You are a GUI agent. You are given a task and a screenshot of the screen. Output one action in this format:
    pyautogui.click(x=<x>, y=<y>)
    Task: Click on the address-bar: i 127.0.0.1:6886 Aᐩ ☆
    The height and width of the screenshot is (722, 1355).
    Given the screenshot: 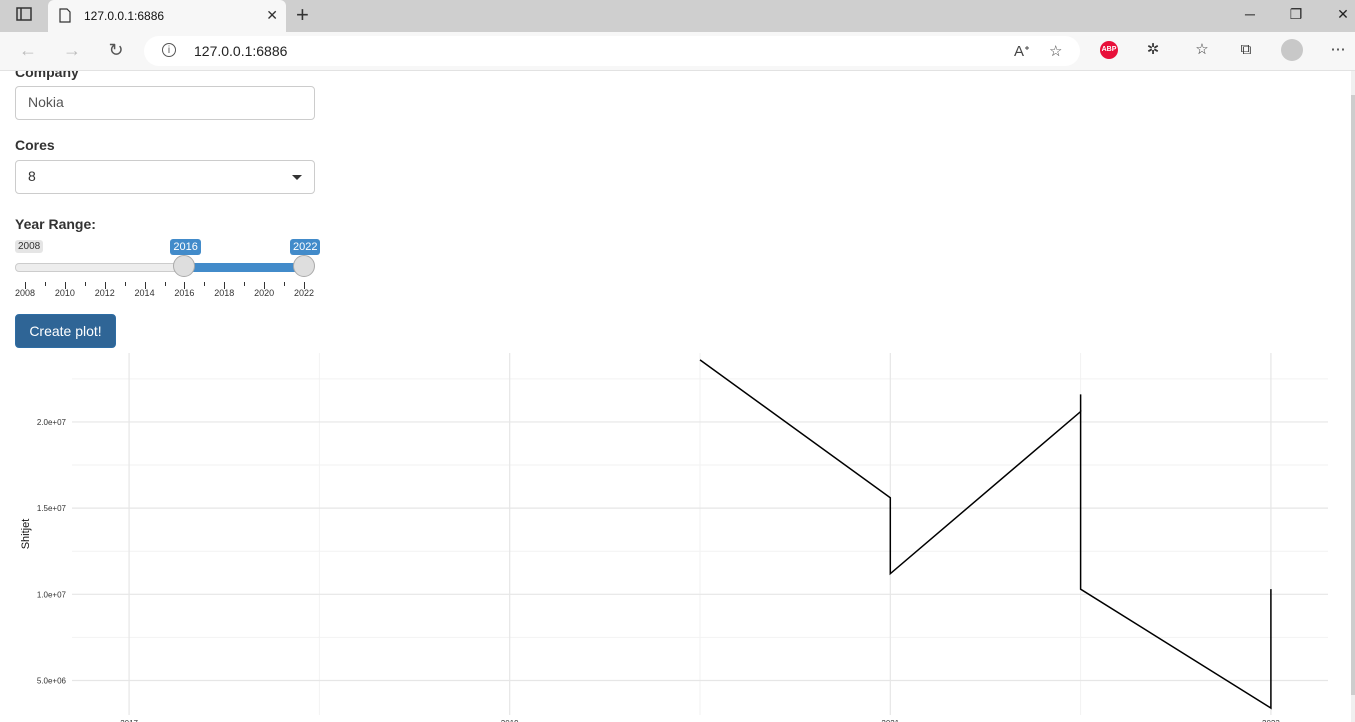 What is the action you would take?
    pyautogui.click(x=612, y=51)
    